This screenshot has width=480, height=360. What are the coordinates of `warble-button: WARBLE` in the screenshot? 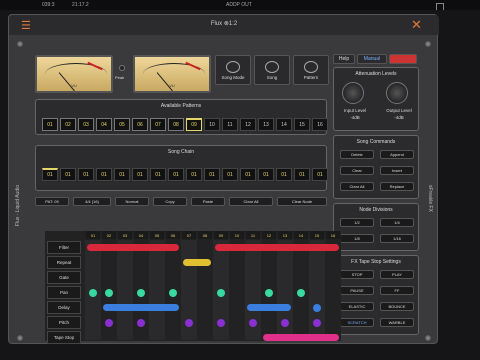 It's located at (397, 322).